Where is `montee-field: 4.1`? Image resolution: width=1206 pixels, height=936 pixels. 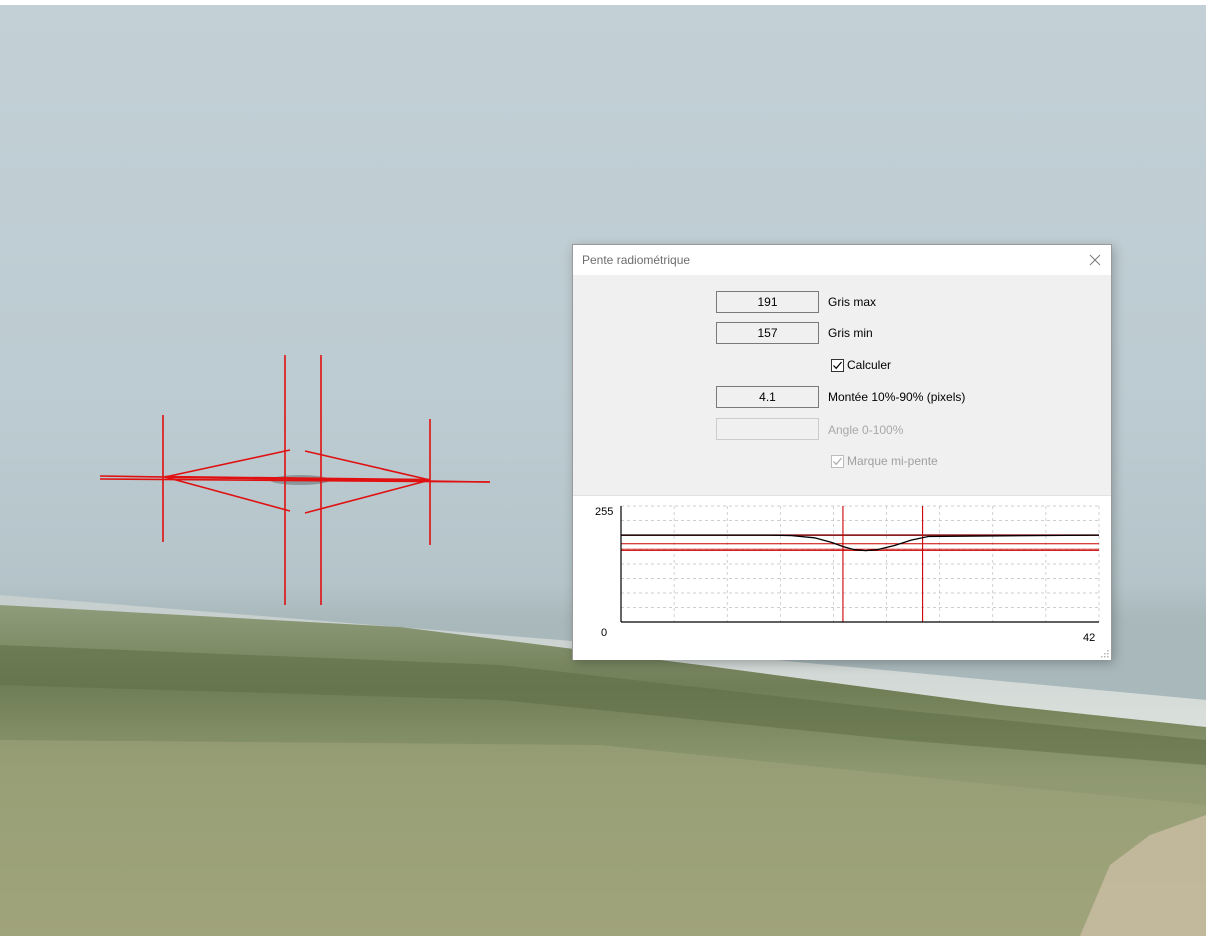
montee-field: 4.1 is located at coordinates (767, 397).